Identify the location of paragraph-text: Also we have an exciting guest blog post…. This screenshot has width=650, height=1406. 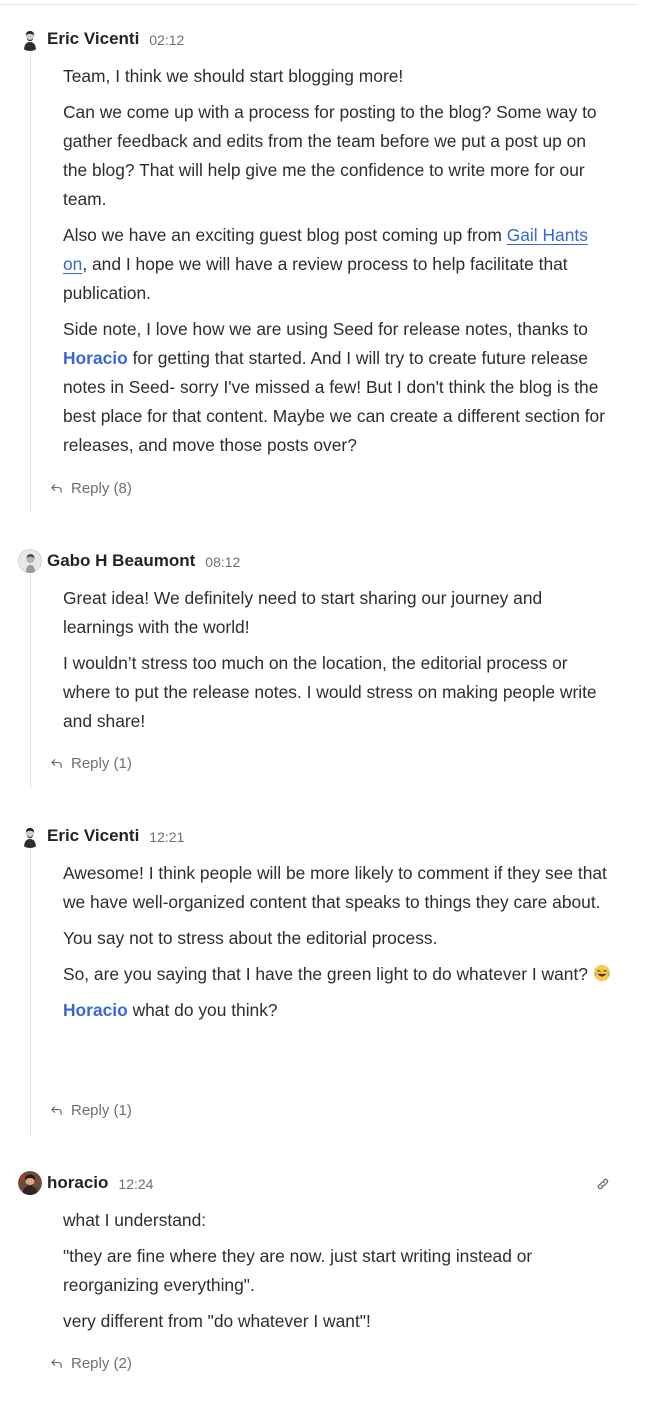
(285, 235).